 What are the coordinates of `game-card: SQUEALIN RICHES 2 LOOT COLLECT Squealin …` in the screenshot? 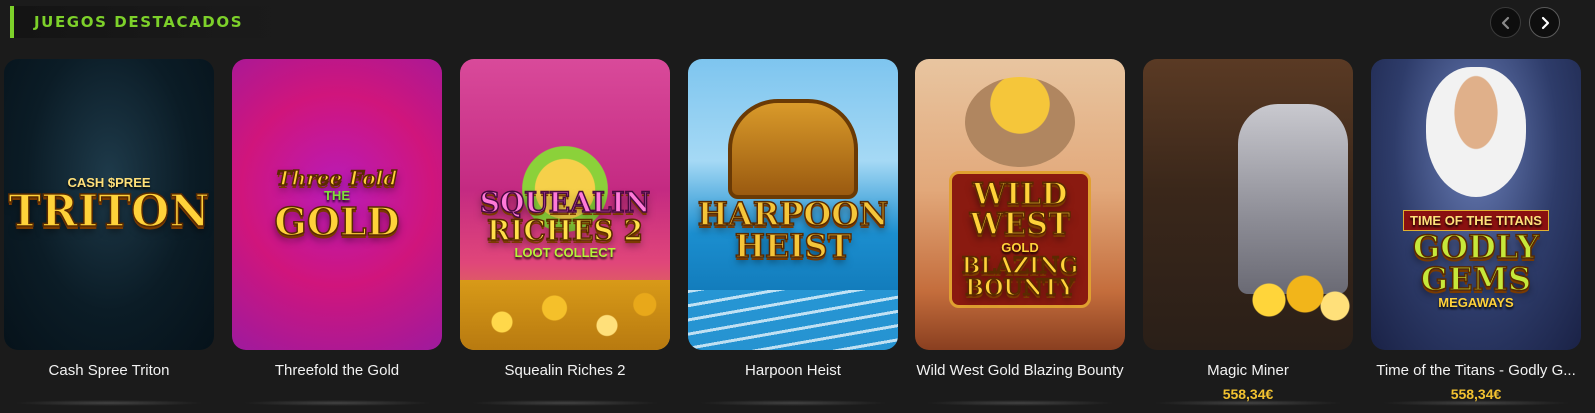 It's located at (565, 219).